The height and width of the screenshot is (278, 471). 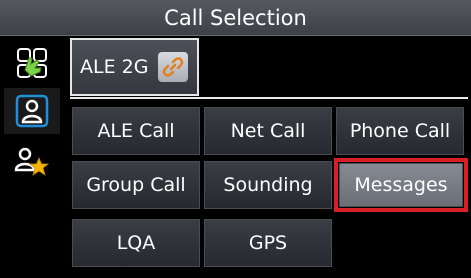 I want to click on page-title: Call Selection, so click(x=235, y=17).